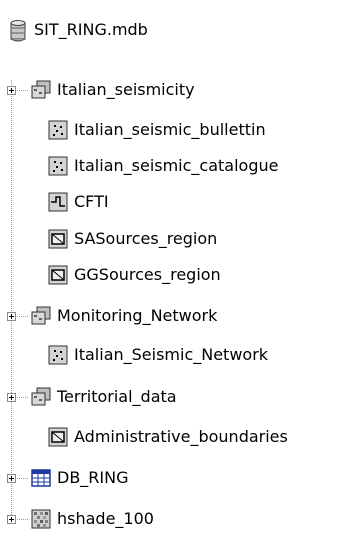 The width and height of the screenshot is (337, 533). What do you see at coordinates (170, 129) in the screenshot?
I see `tree-item-label: Italian_seismic_bullettin` at bounding box center [170, 129].